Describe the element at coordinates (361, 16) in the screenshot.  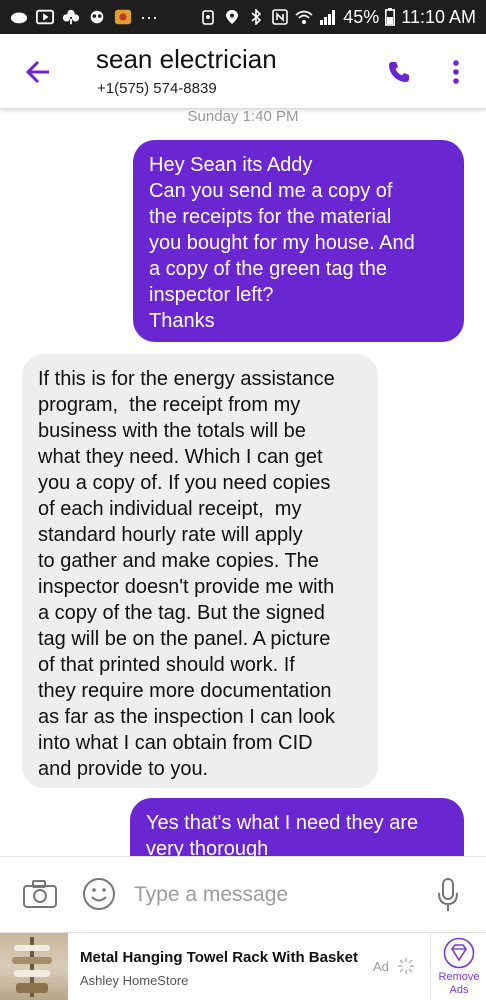
I see `battery-percent: 45%` at that location.